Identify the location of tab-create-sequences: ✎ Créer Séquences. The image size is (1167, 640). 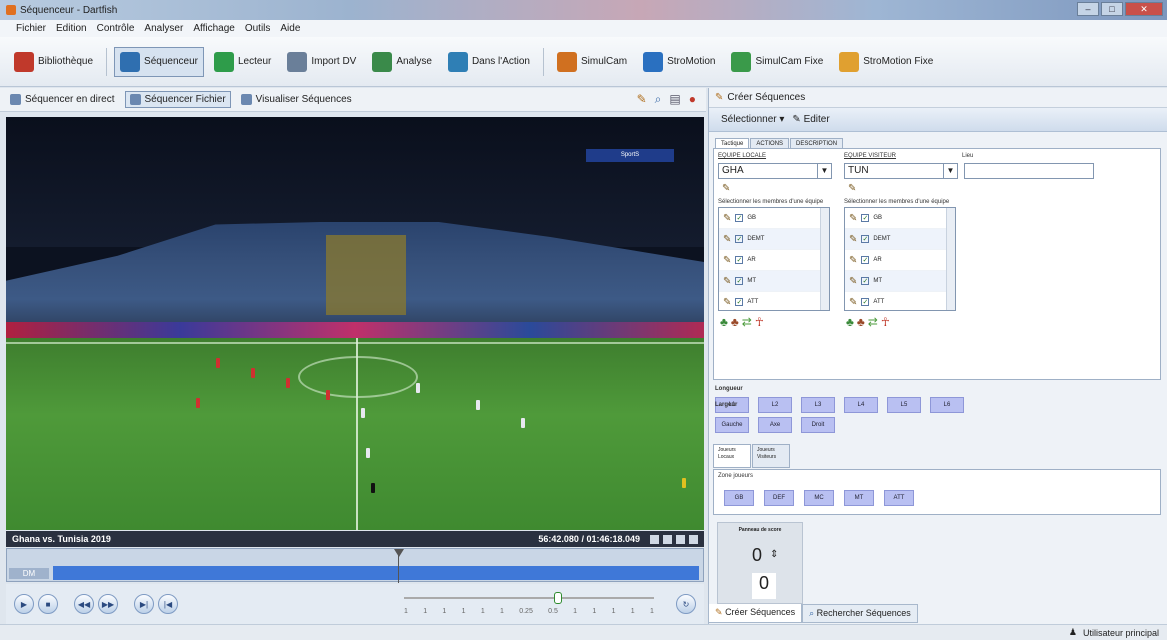
(755, 613).